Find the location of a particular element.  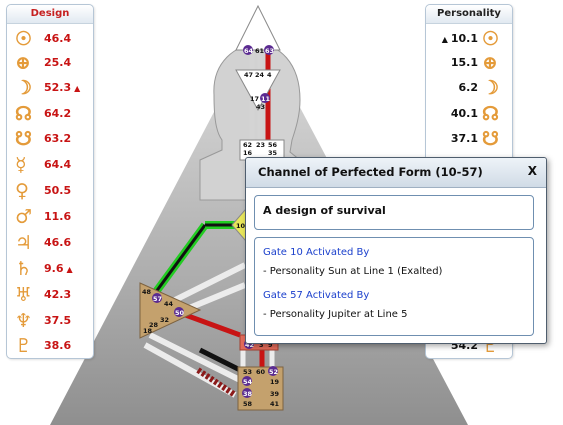

gate-10-title: Gate 10 Activated By is located at coordinates (316, 252).